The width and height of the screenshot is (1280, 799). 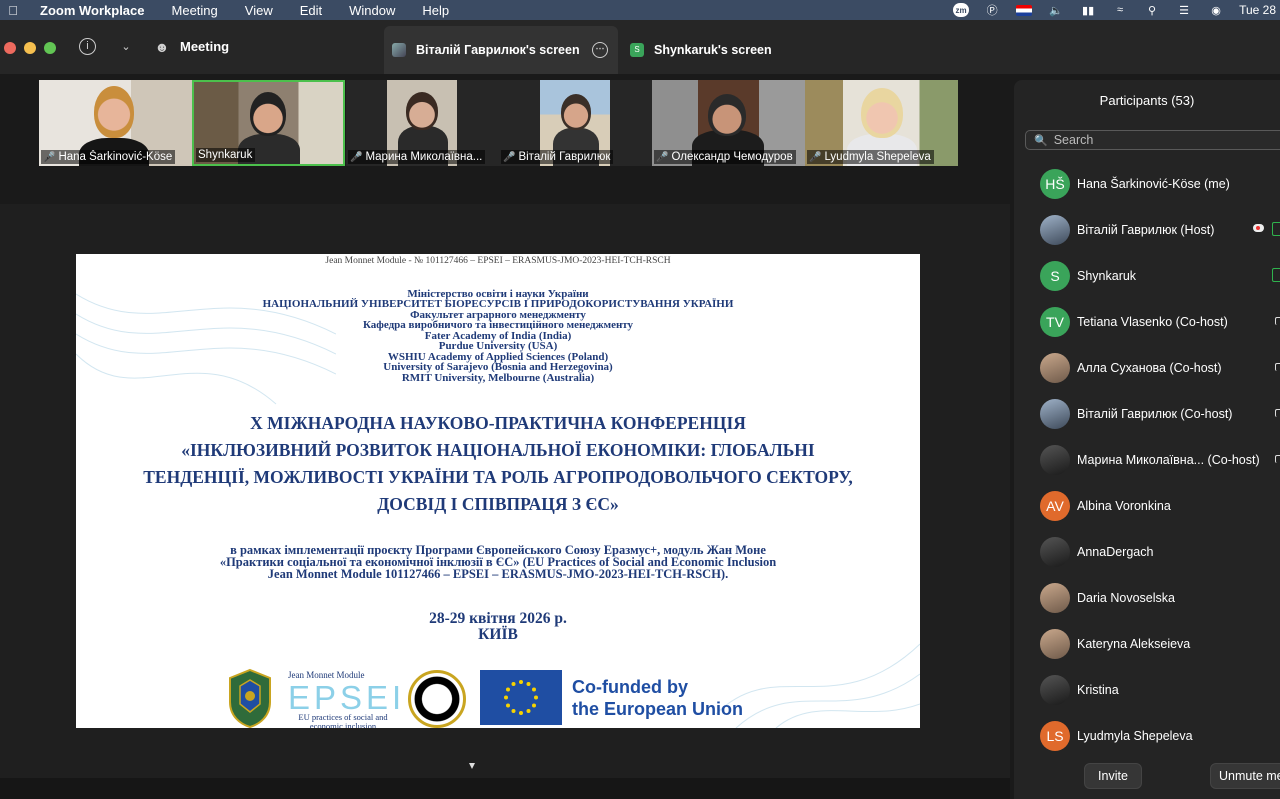 I want to click on meeting-people-icon: ☻, so click(x=162, y=47).